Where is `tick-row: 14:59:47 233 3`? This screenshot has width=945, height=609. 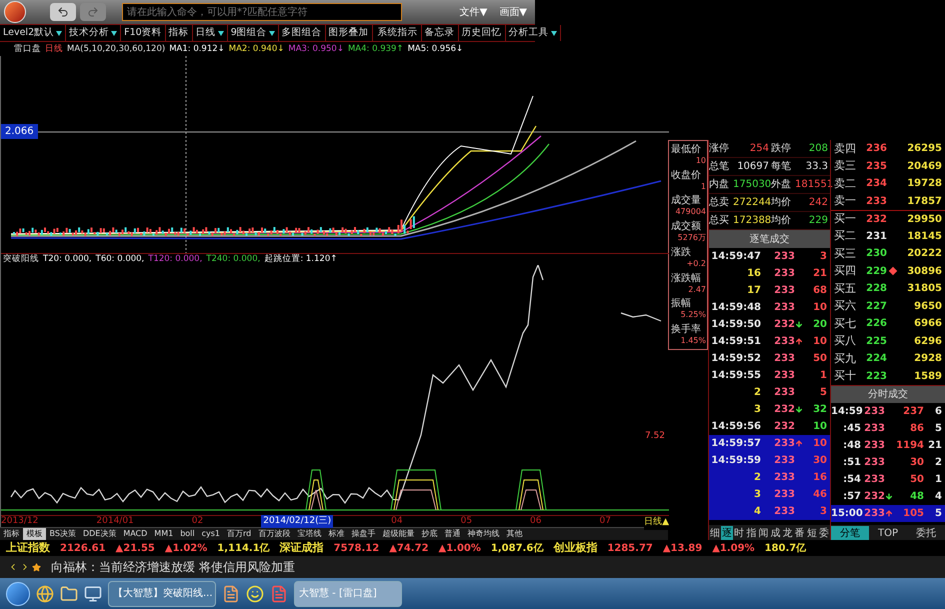
tick-row: 14:59:47 233 3 is located at coordinates (769, 256).